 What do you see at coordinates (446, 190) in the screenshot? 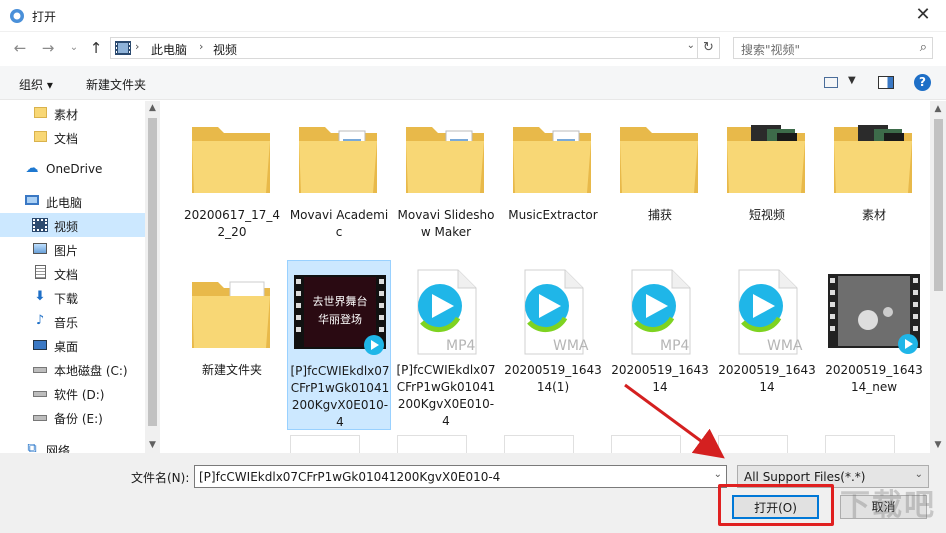
I see `file-item: Movavi Slideshow Maker` at bounding box center [446, 190].